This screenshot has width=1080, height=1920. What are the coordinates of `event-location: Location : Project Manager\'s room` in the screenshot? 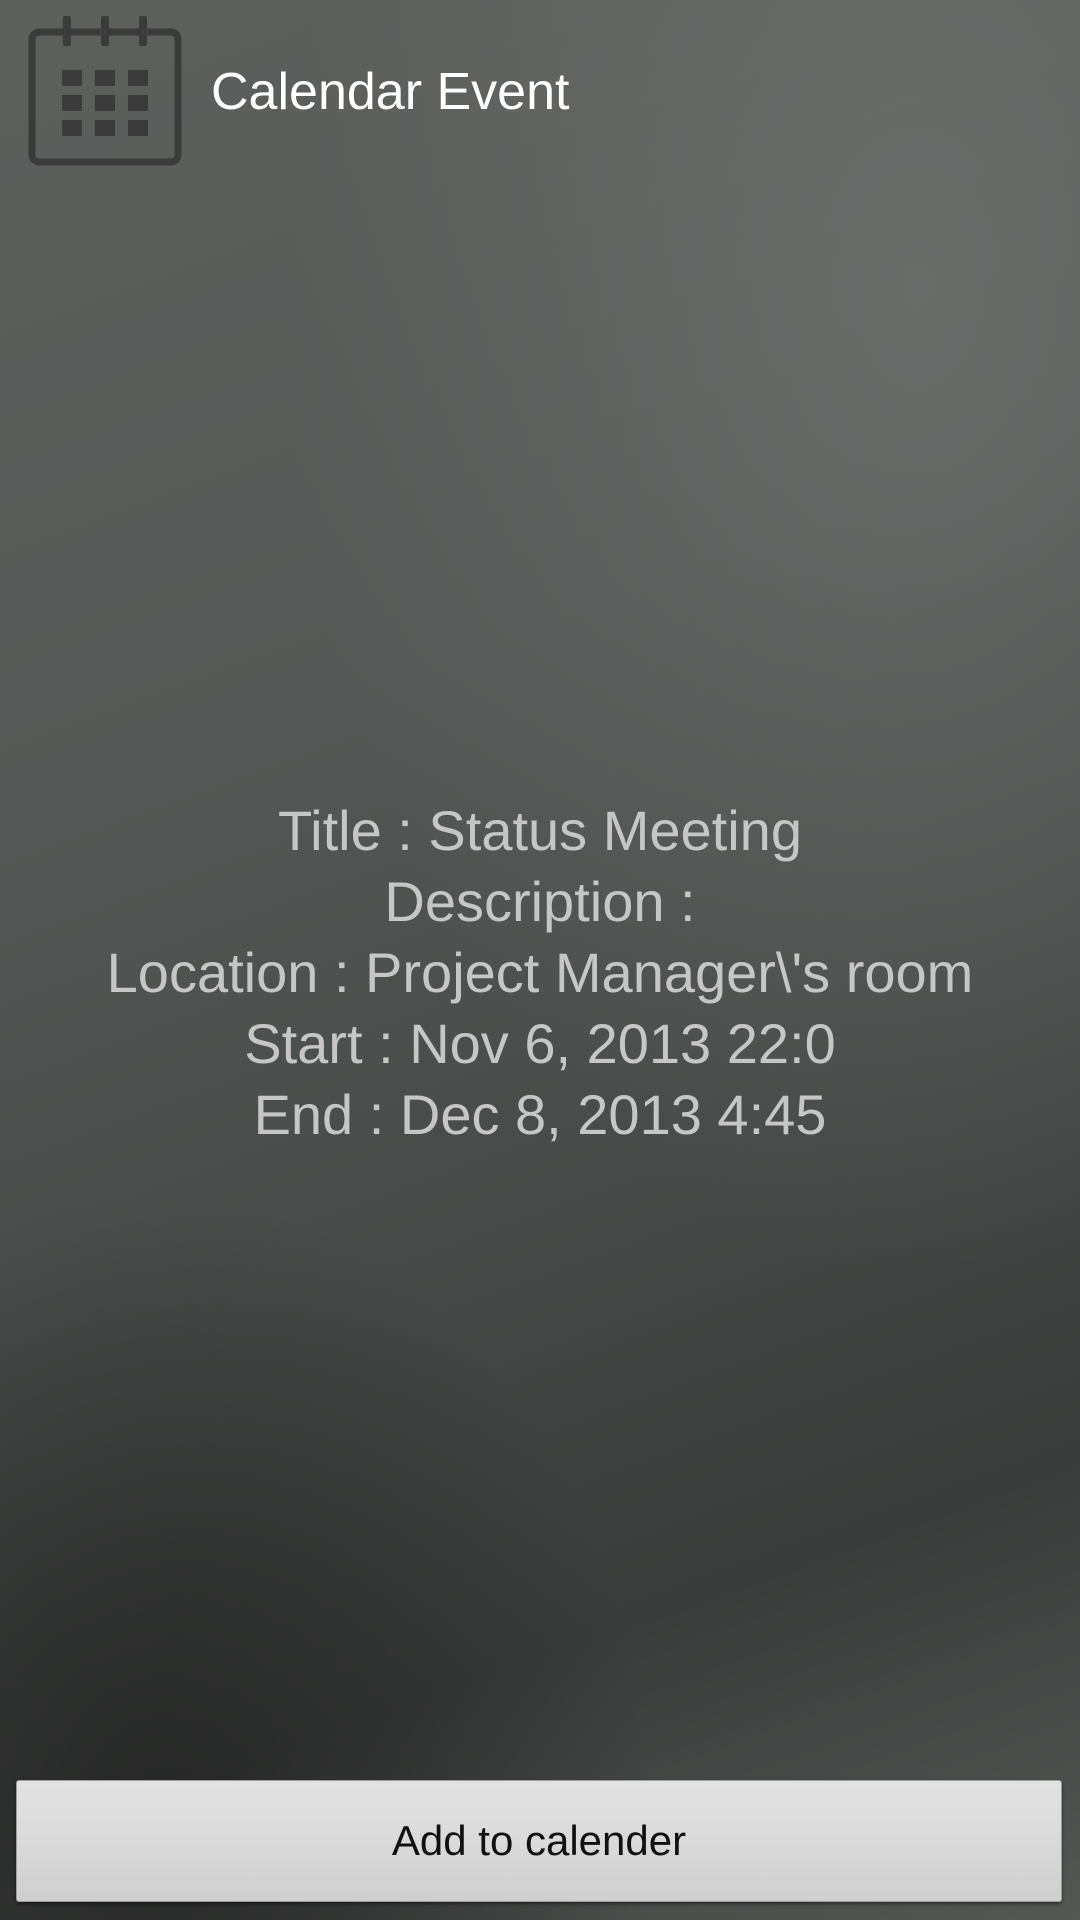 It's located at (540, 972).